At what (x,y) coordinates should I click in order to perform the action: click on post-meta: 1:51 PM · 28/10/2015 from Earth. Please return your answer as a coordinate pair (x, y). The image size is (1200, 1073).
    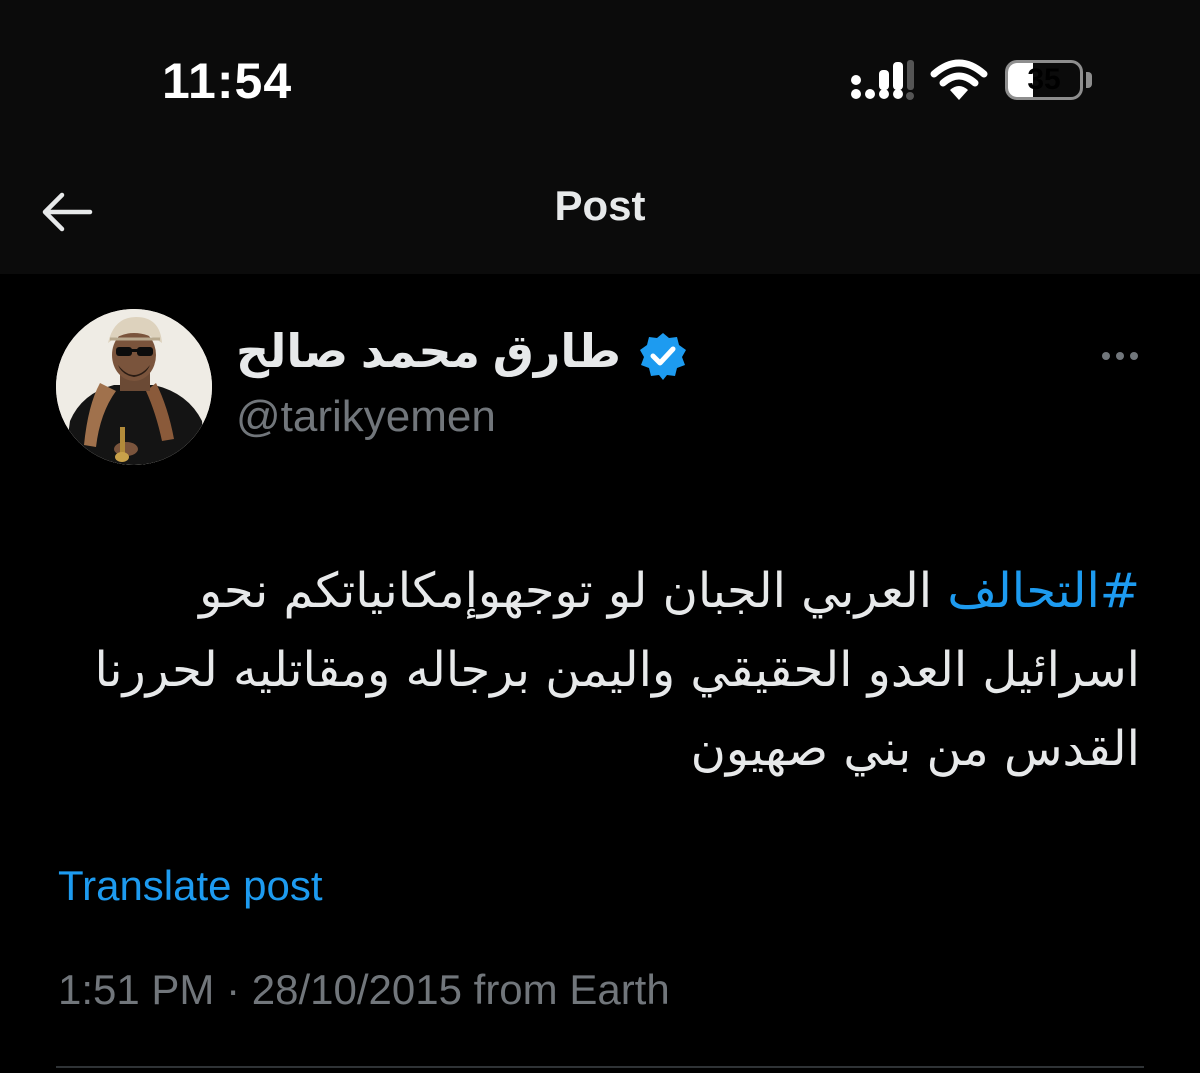
    Looking at the image, I should click on (364, 990).